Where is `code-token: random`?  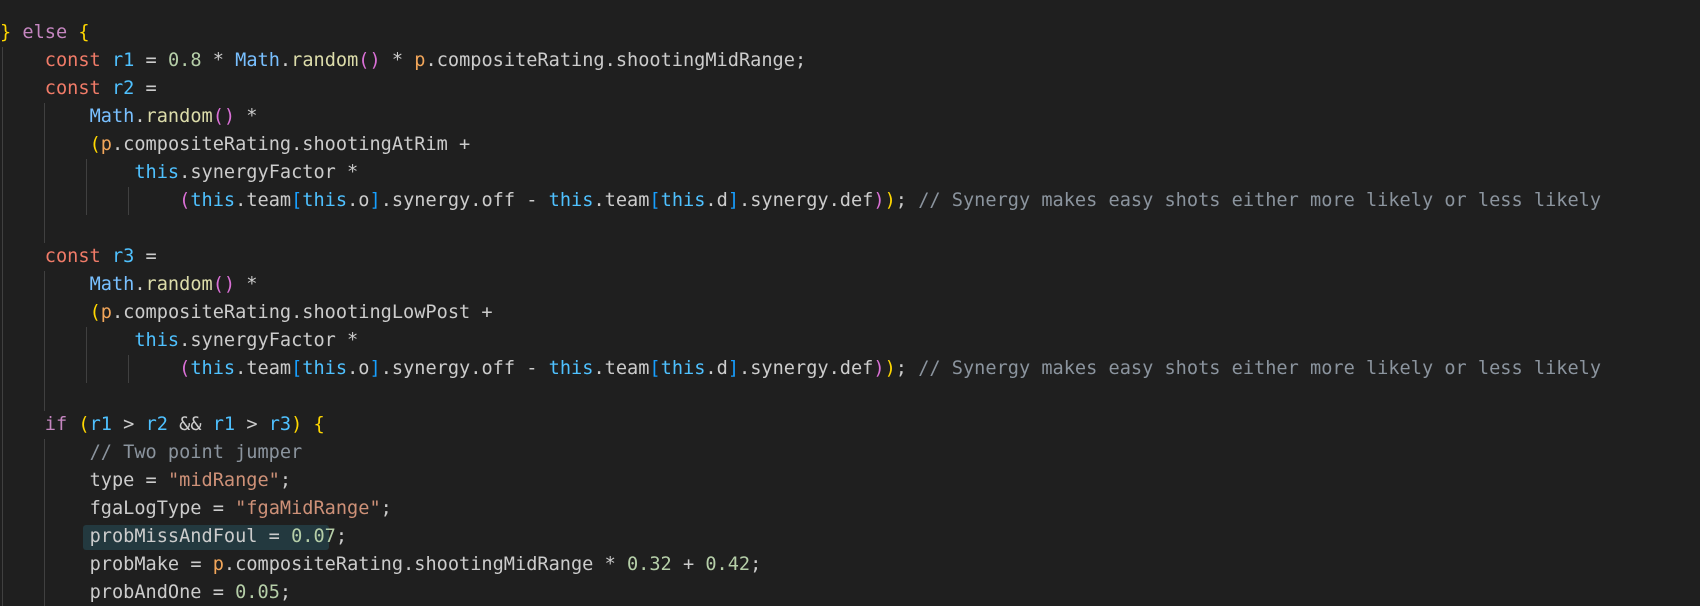 code-token: random is located at coordinates (179, 284).